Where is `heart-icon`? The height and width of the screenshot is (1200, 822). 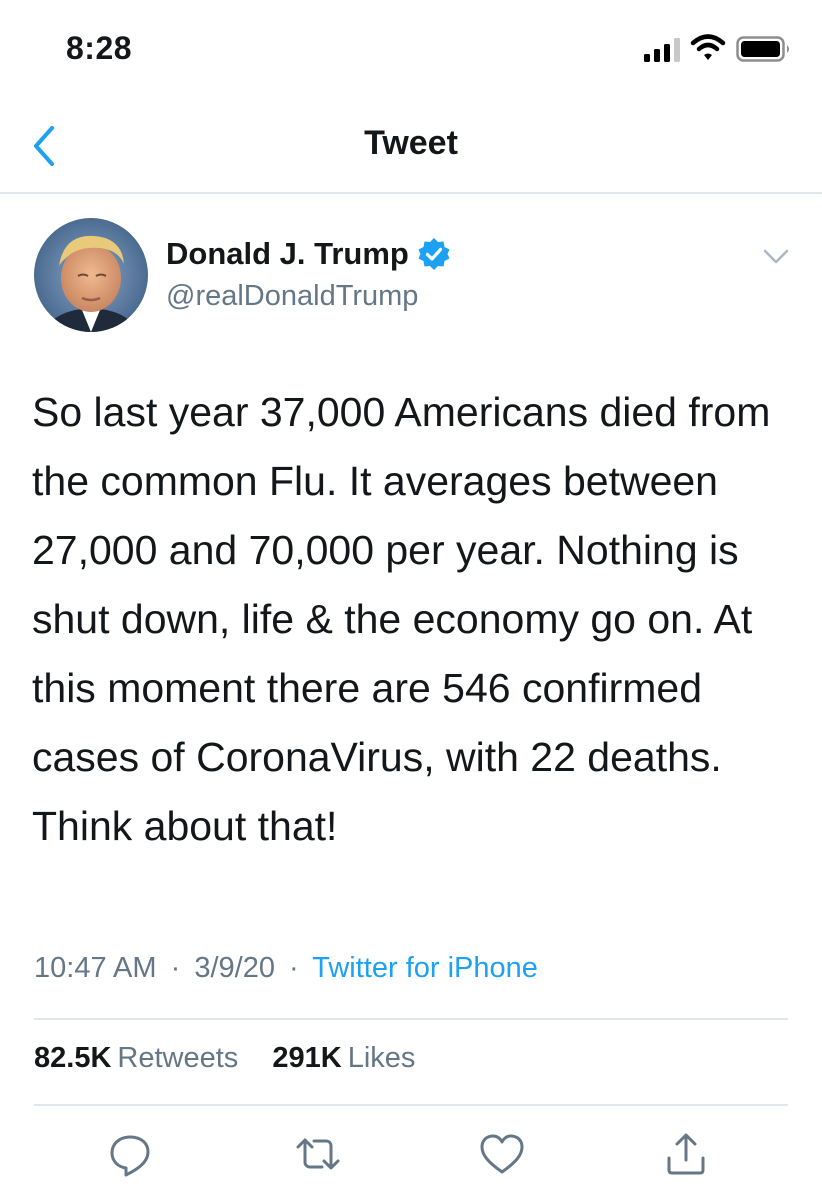 heart-icon is located at coordinates (502, 1154).